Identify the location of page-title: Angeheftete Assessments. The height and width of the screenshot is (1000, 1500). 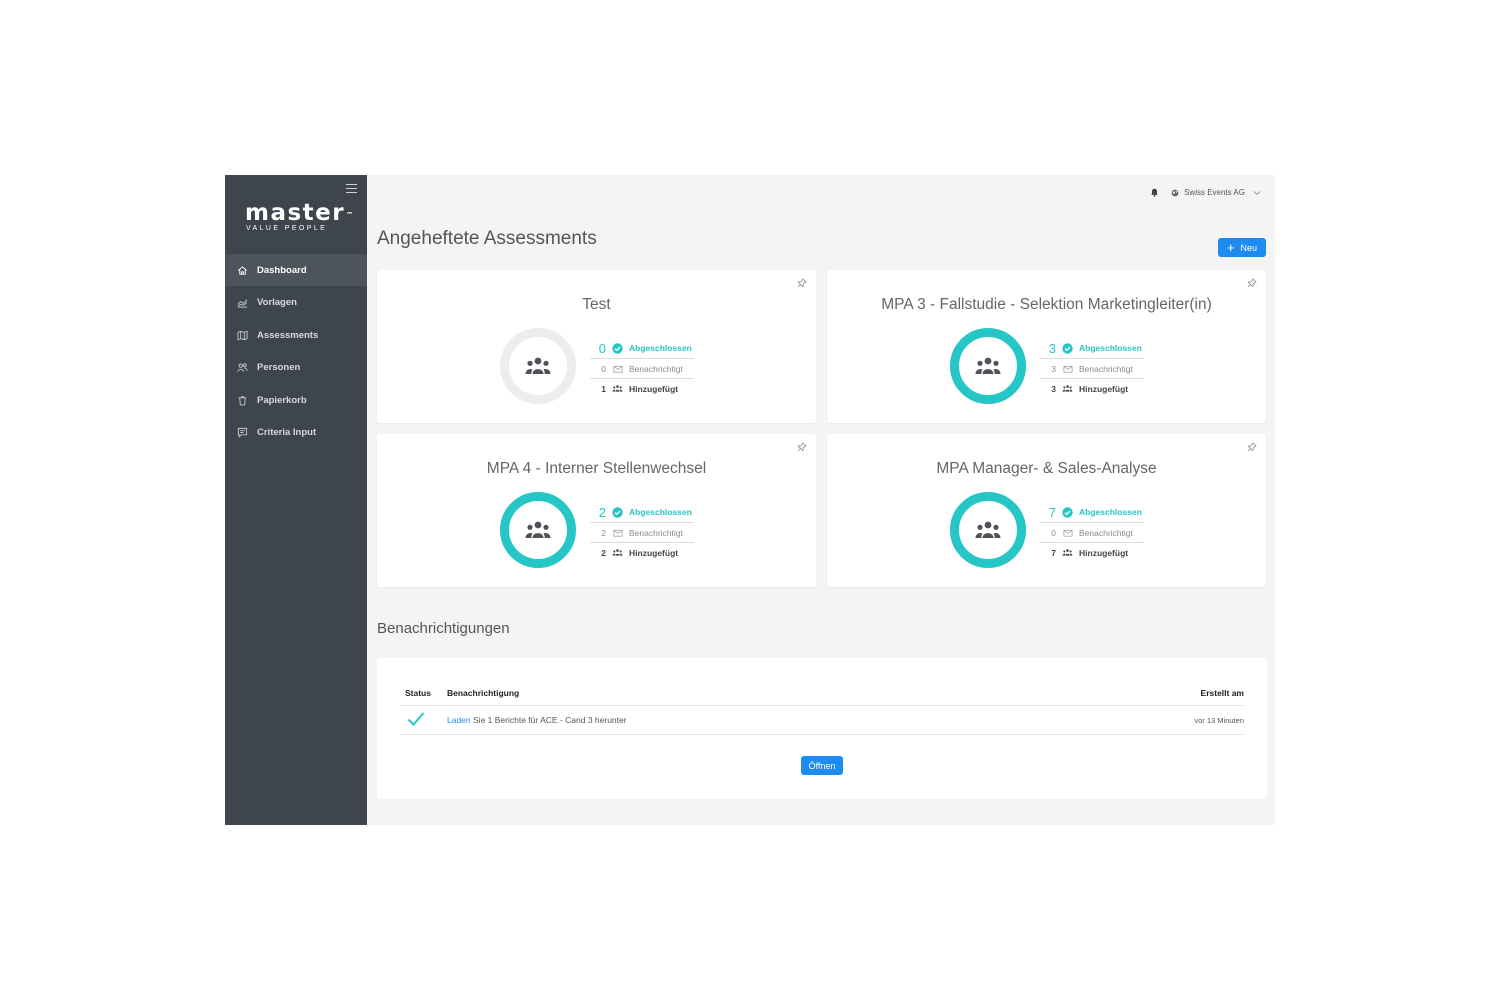
(487, 238).